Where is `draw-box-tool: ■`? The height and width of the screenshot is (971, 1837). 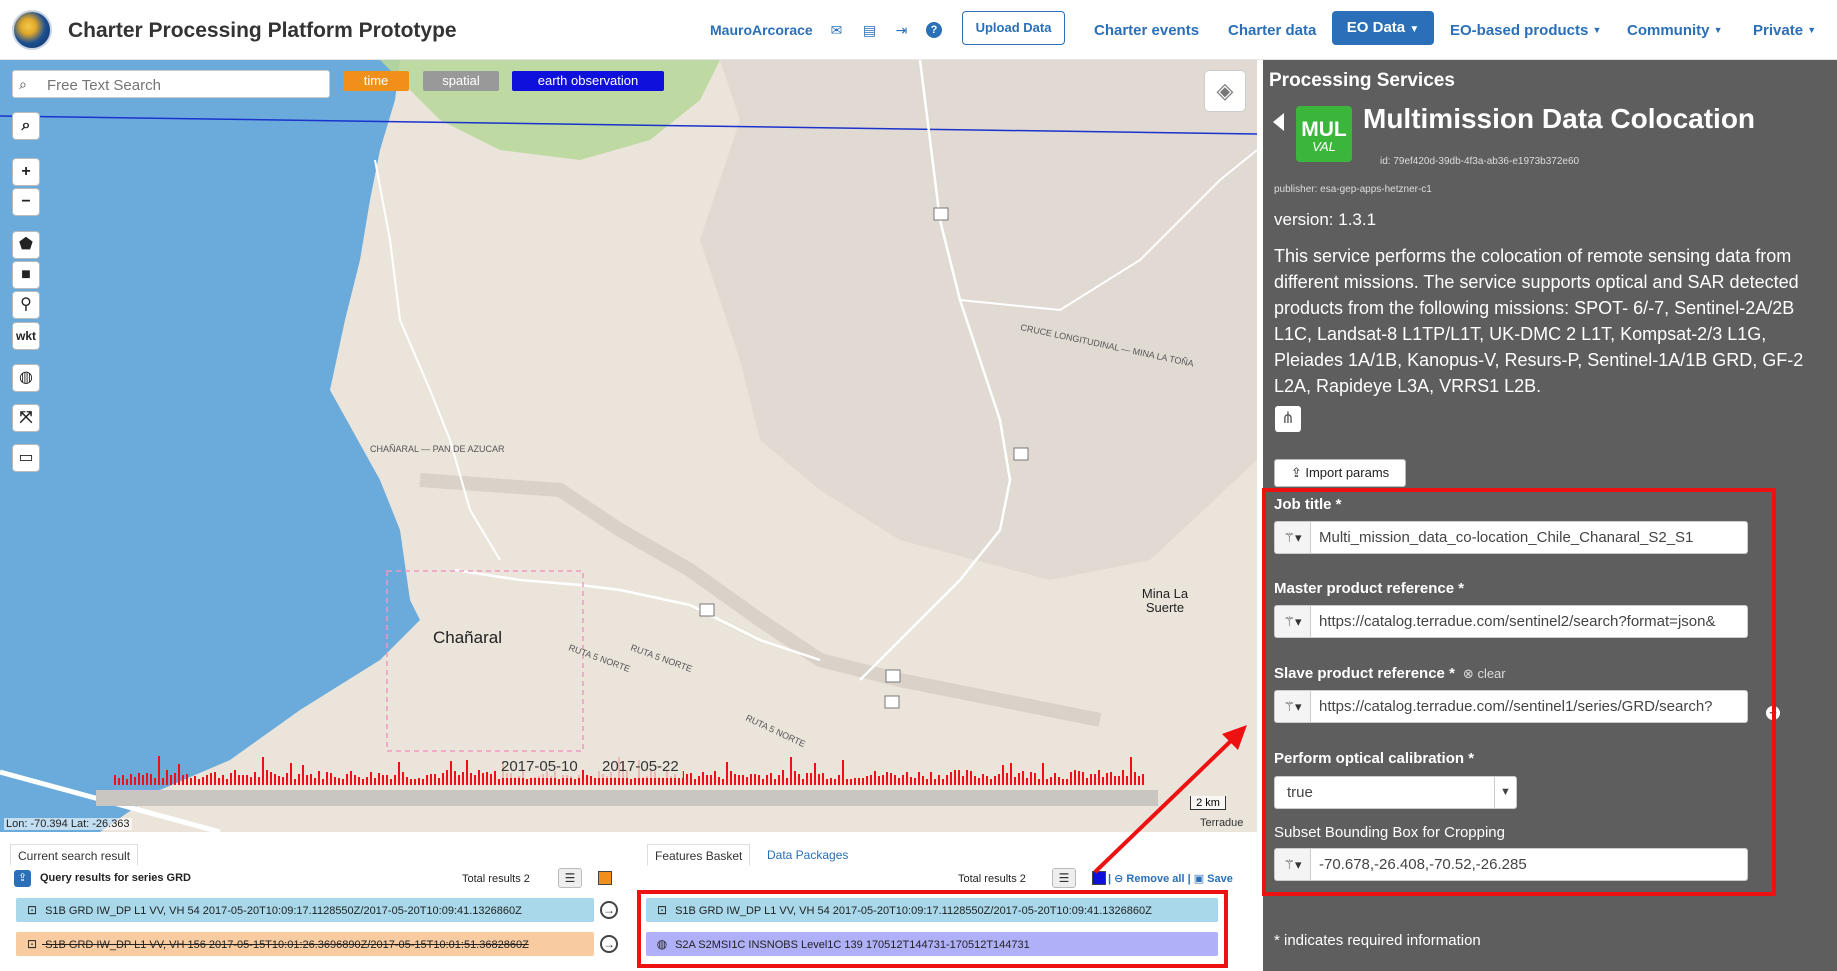
draw-box-tool: ■ is located at coordinates (26, 275).